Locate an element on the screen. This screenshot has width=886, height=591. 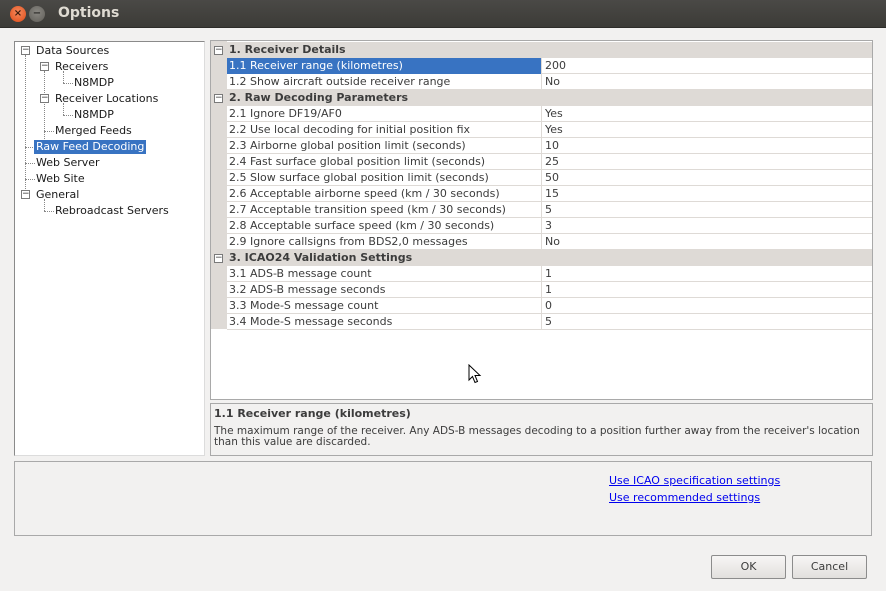
tree-item-receiver-locations: Receiver Locations is located at coordinates (106, 99).